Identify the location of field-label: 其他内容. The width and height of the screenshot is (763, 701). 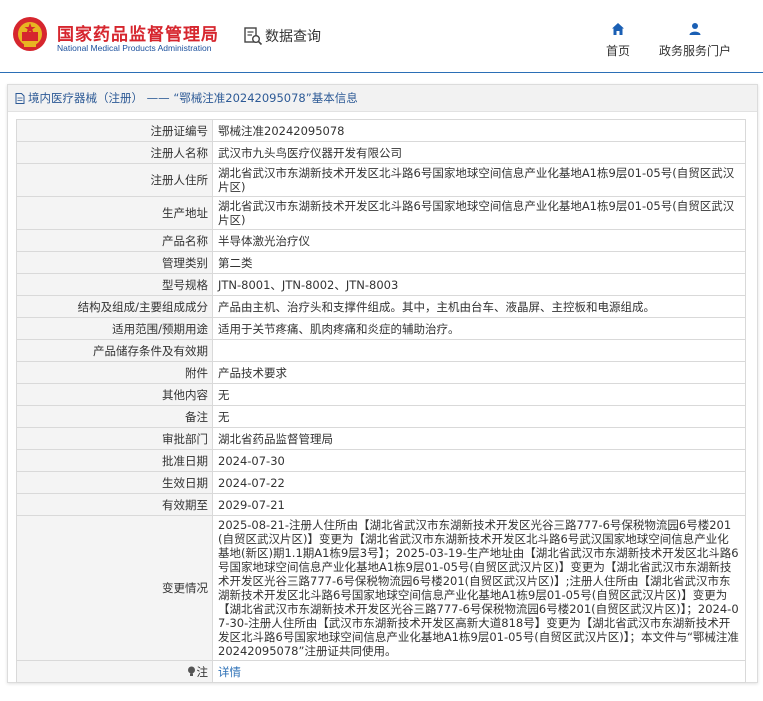
(114, 394).